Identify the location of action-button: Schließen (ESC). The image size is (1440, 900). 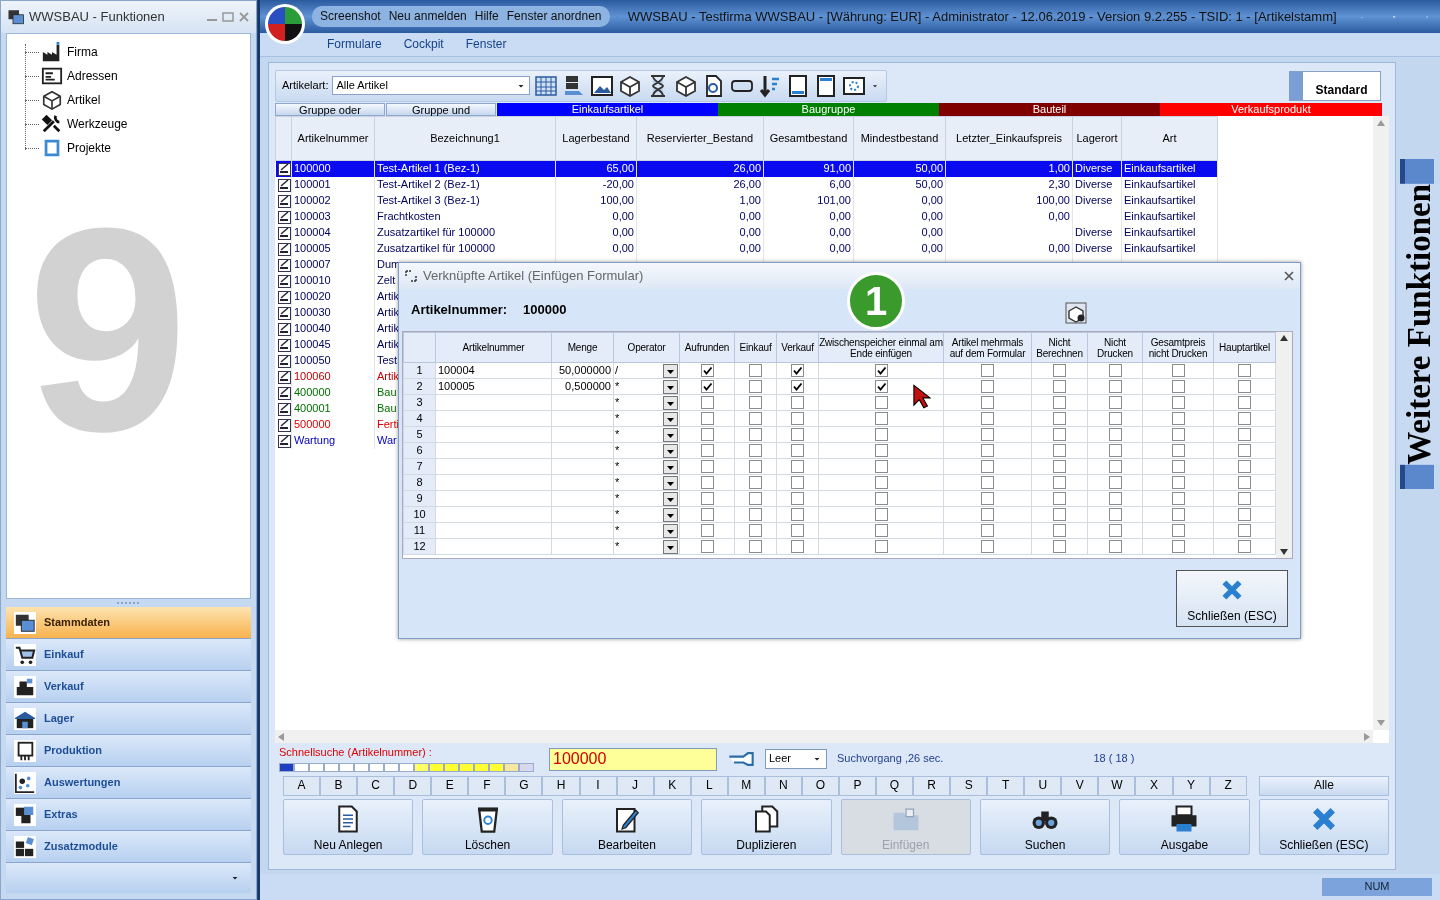
(1323, 827).